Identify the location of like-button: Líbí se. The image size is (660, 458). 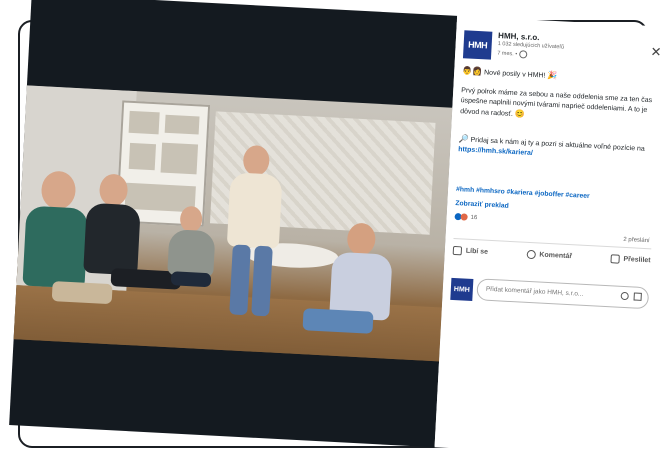
(470, 251).